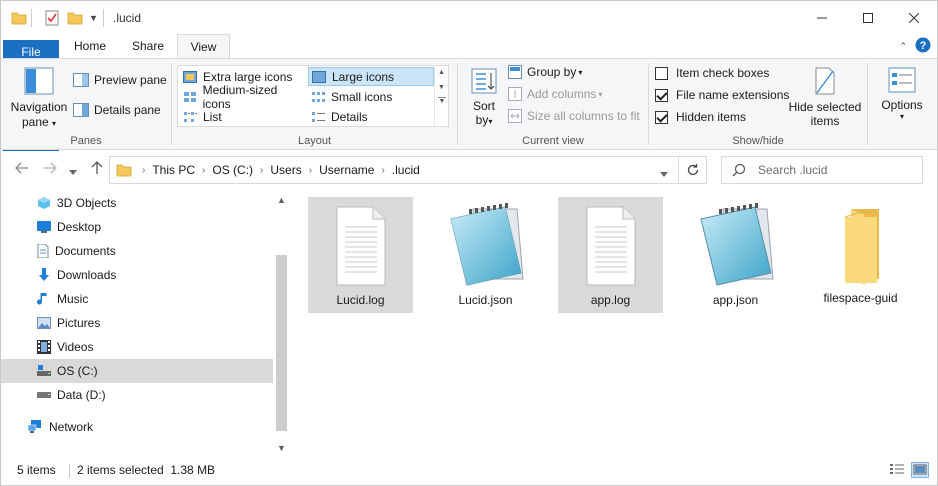 This screenshot has width=938, height=486. Describe the element at coordinates (137, 371) in the screenshot. I see `nav-item-os-c: OS (C:)` at that location.